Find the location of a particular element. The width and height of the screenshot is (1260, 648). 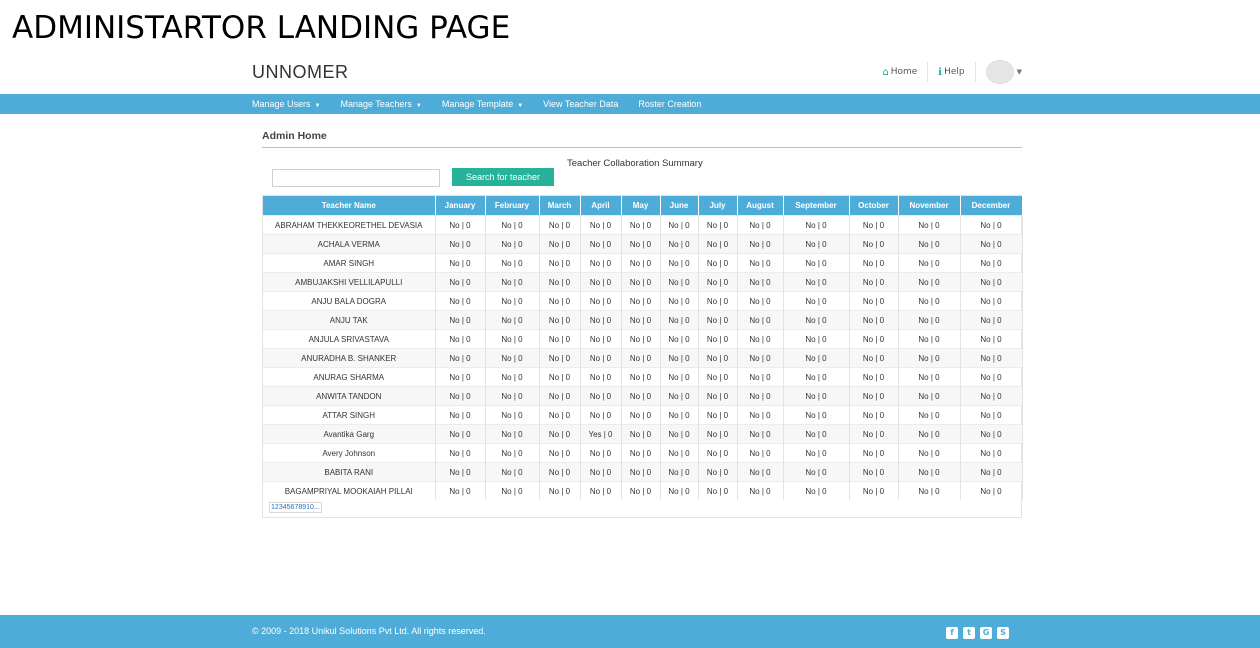

twitter-icon: t is located at coordinates (969, 633).